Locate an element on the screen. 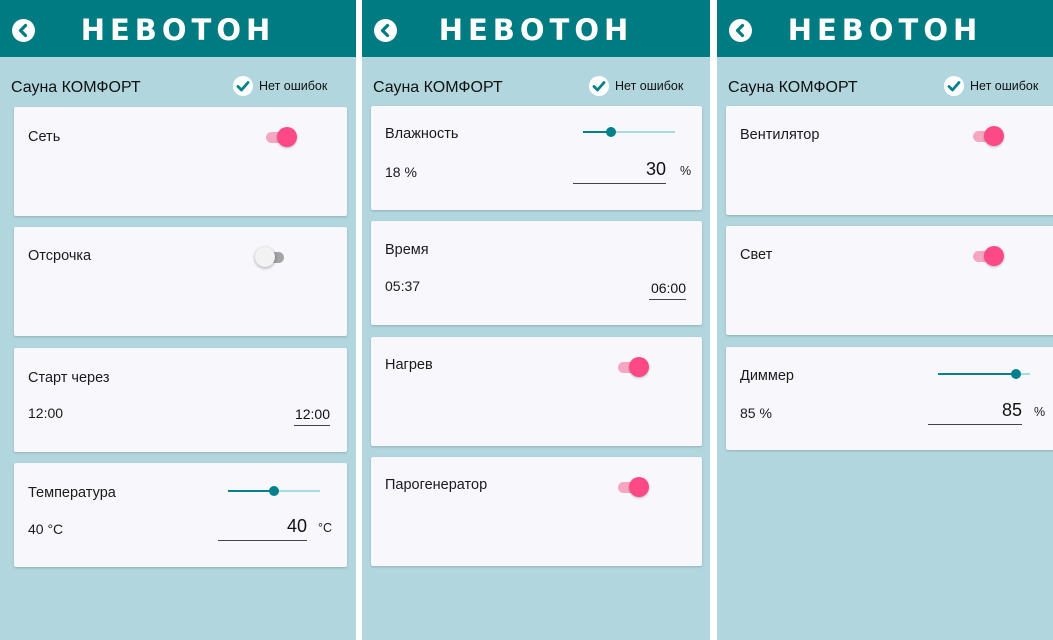 This screenshot has height=640, width=1053. card-fan: Вентилятор is located at coordinates (889, 160).